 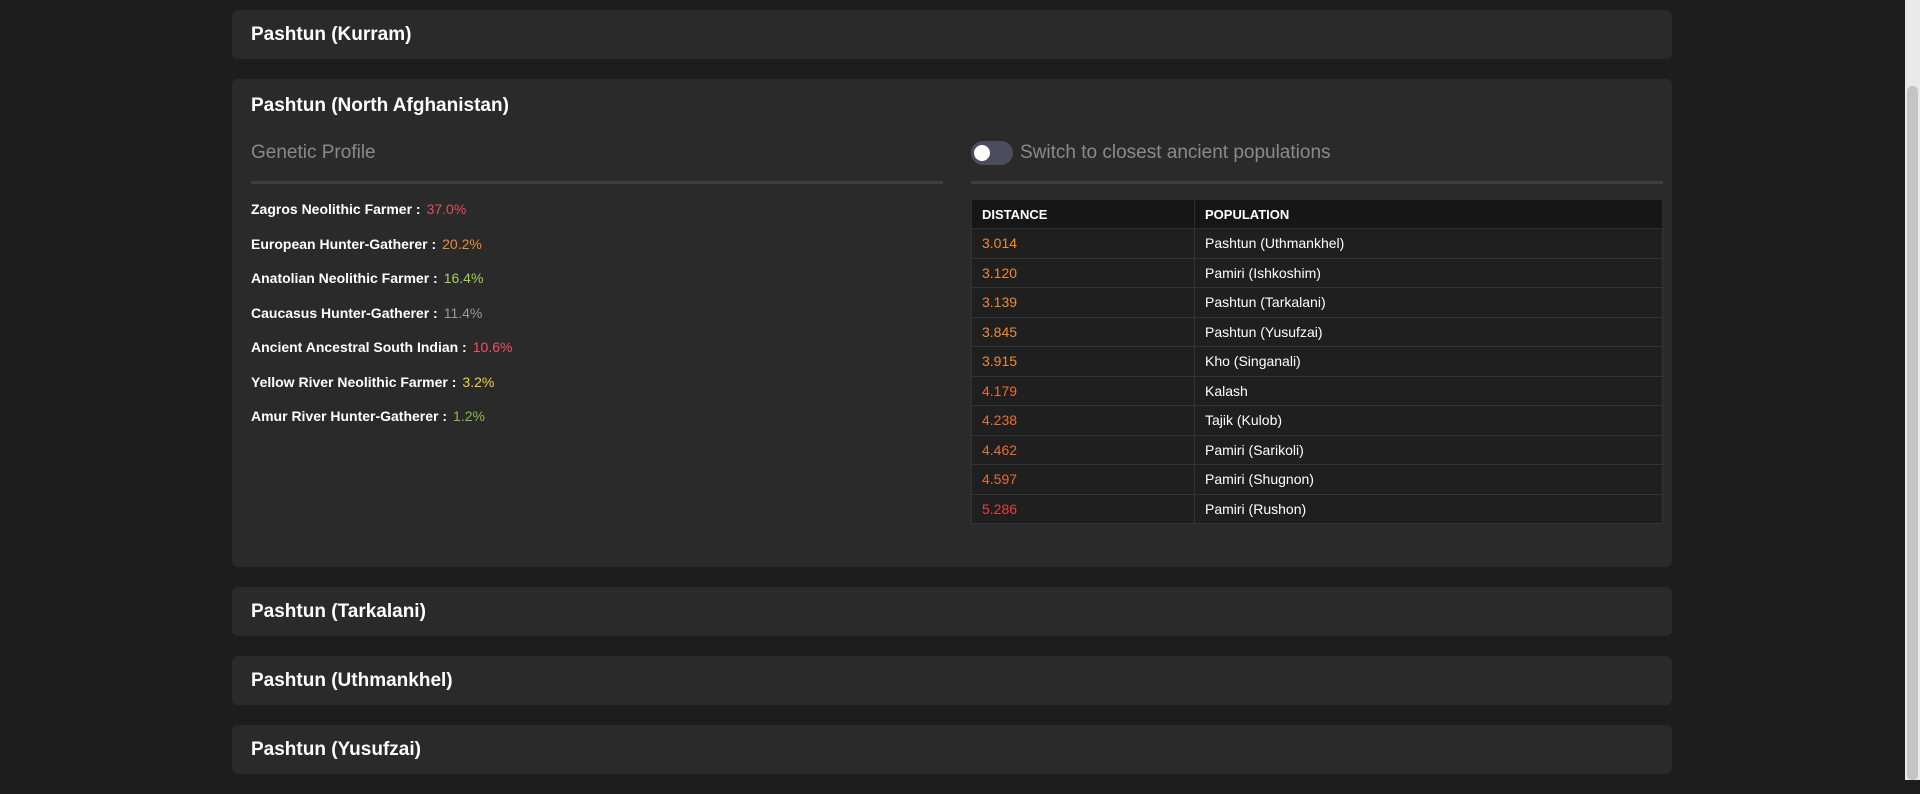 I want to click on table-row: 3.845 Pashtun (Yusufzai), so click(x=1317, y=331).